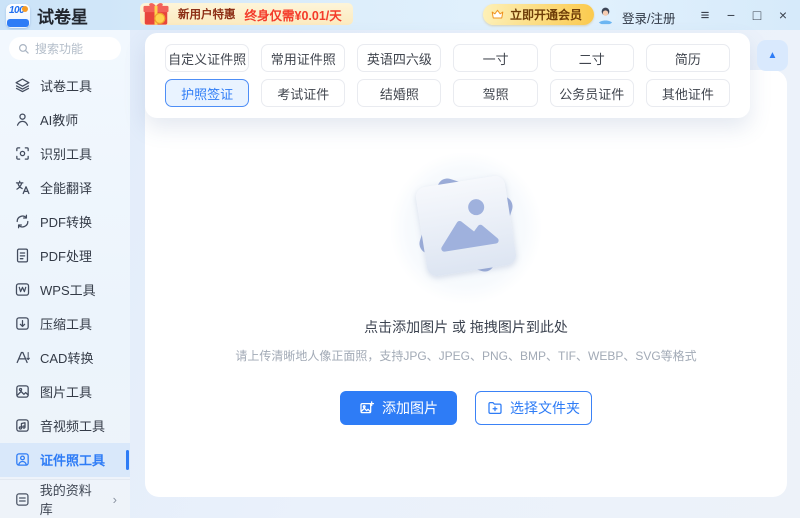  I want to click on collapse-panel-button: ▲, so click(772, 55).